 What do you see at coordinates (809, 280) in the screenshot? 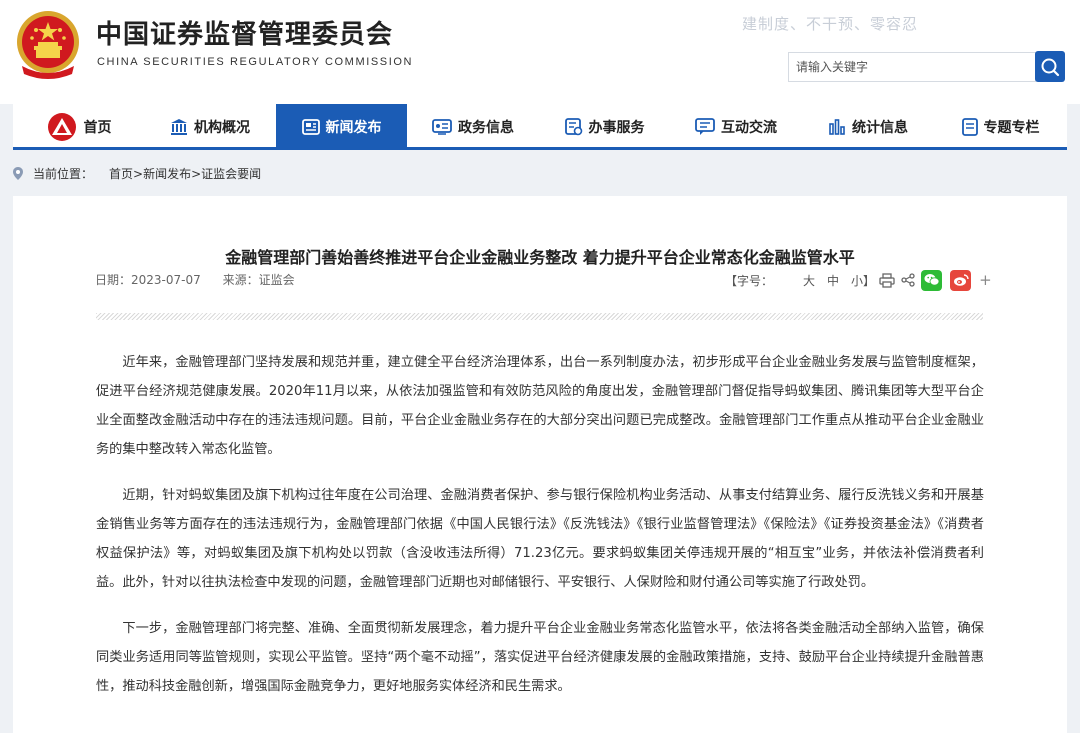
I see `font-size-large: 大` at bounding box center [809, 280].